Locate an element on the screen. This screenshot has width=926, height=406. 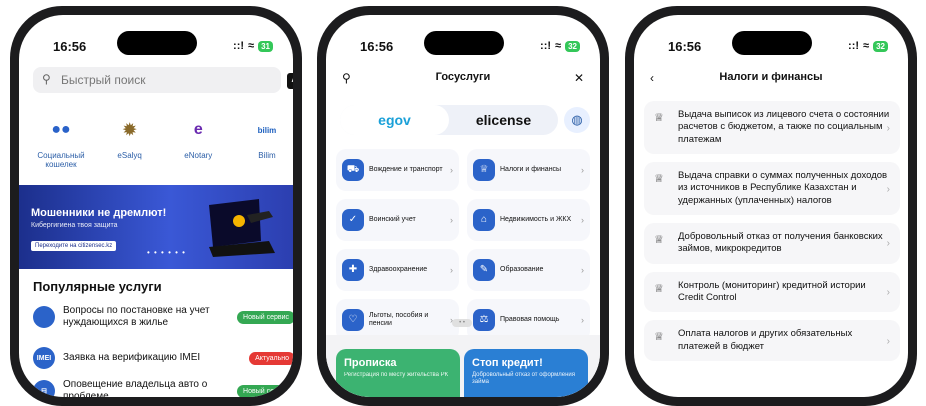
category-card: ✎ Образование › is located at coordinates (528, 270).